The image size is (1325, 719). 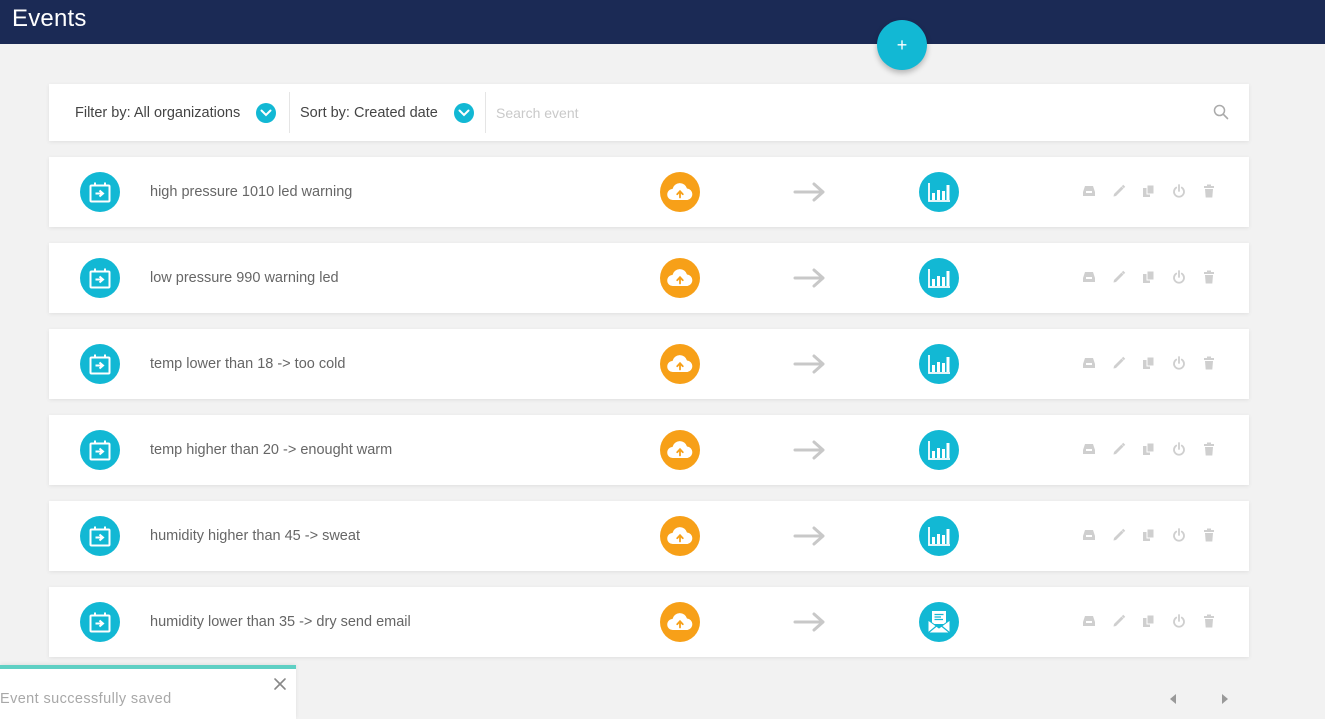 What do you see at coordinates (649, 278) in the screenshot?
I see `event-row: low pressure 990 warning led` at bounding box center [649, 278].